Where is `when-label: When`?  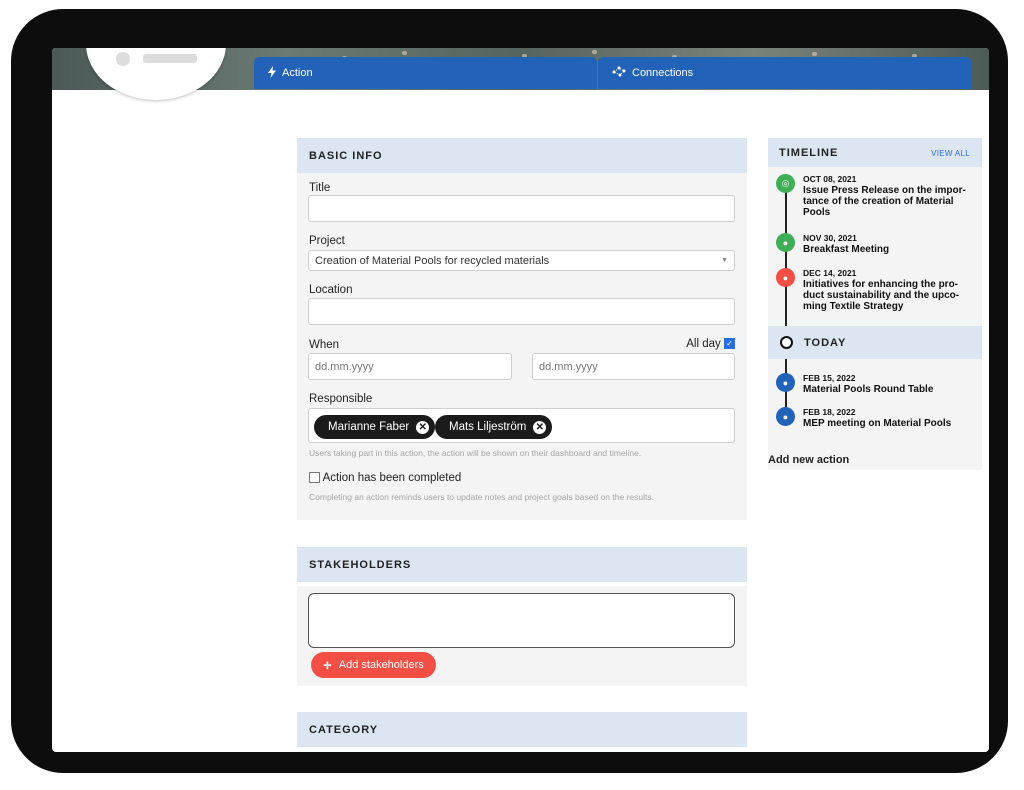 when-label: When is located at coordinates (324, 345).